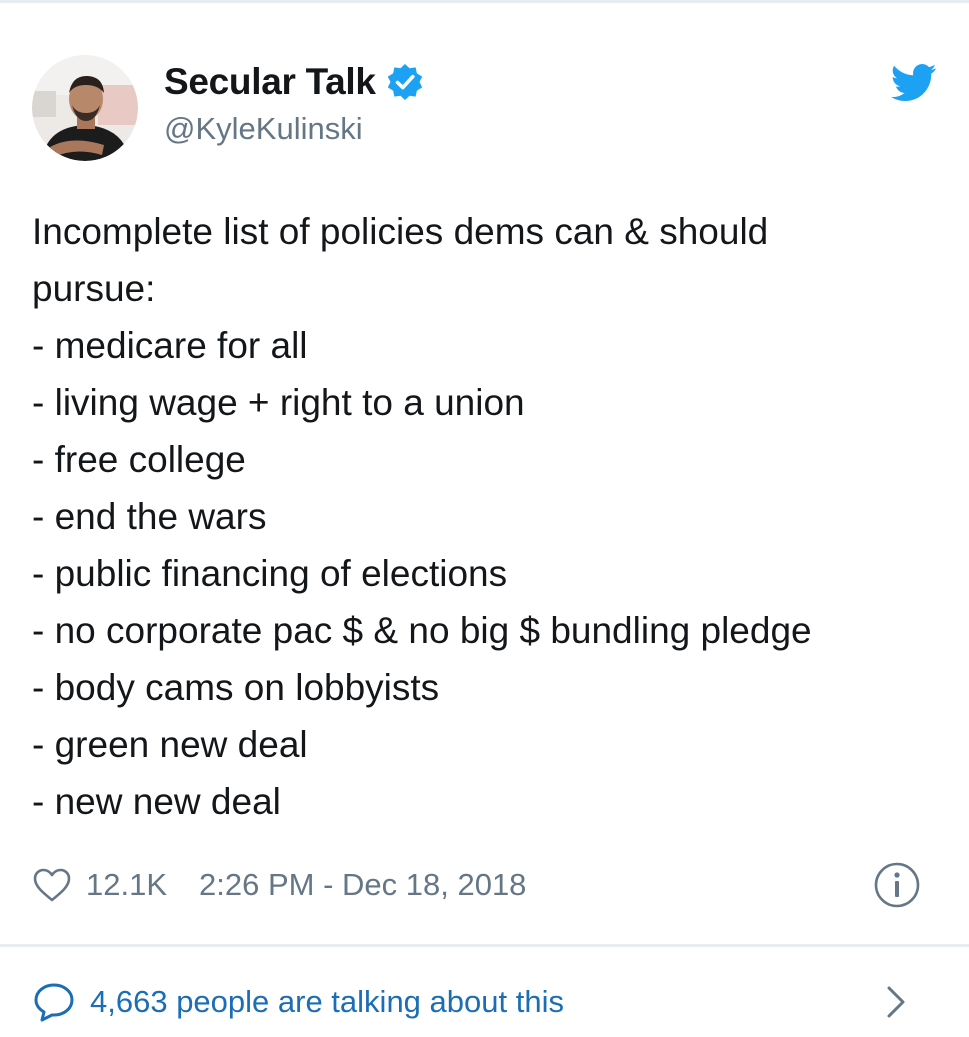  Describe the element at coordinates (170, 345) in the screenshot. I see `tweet-line: - medicare for all` at that location.